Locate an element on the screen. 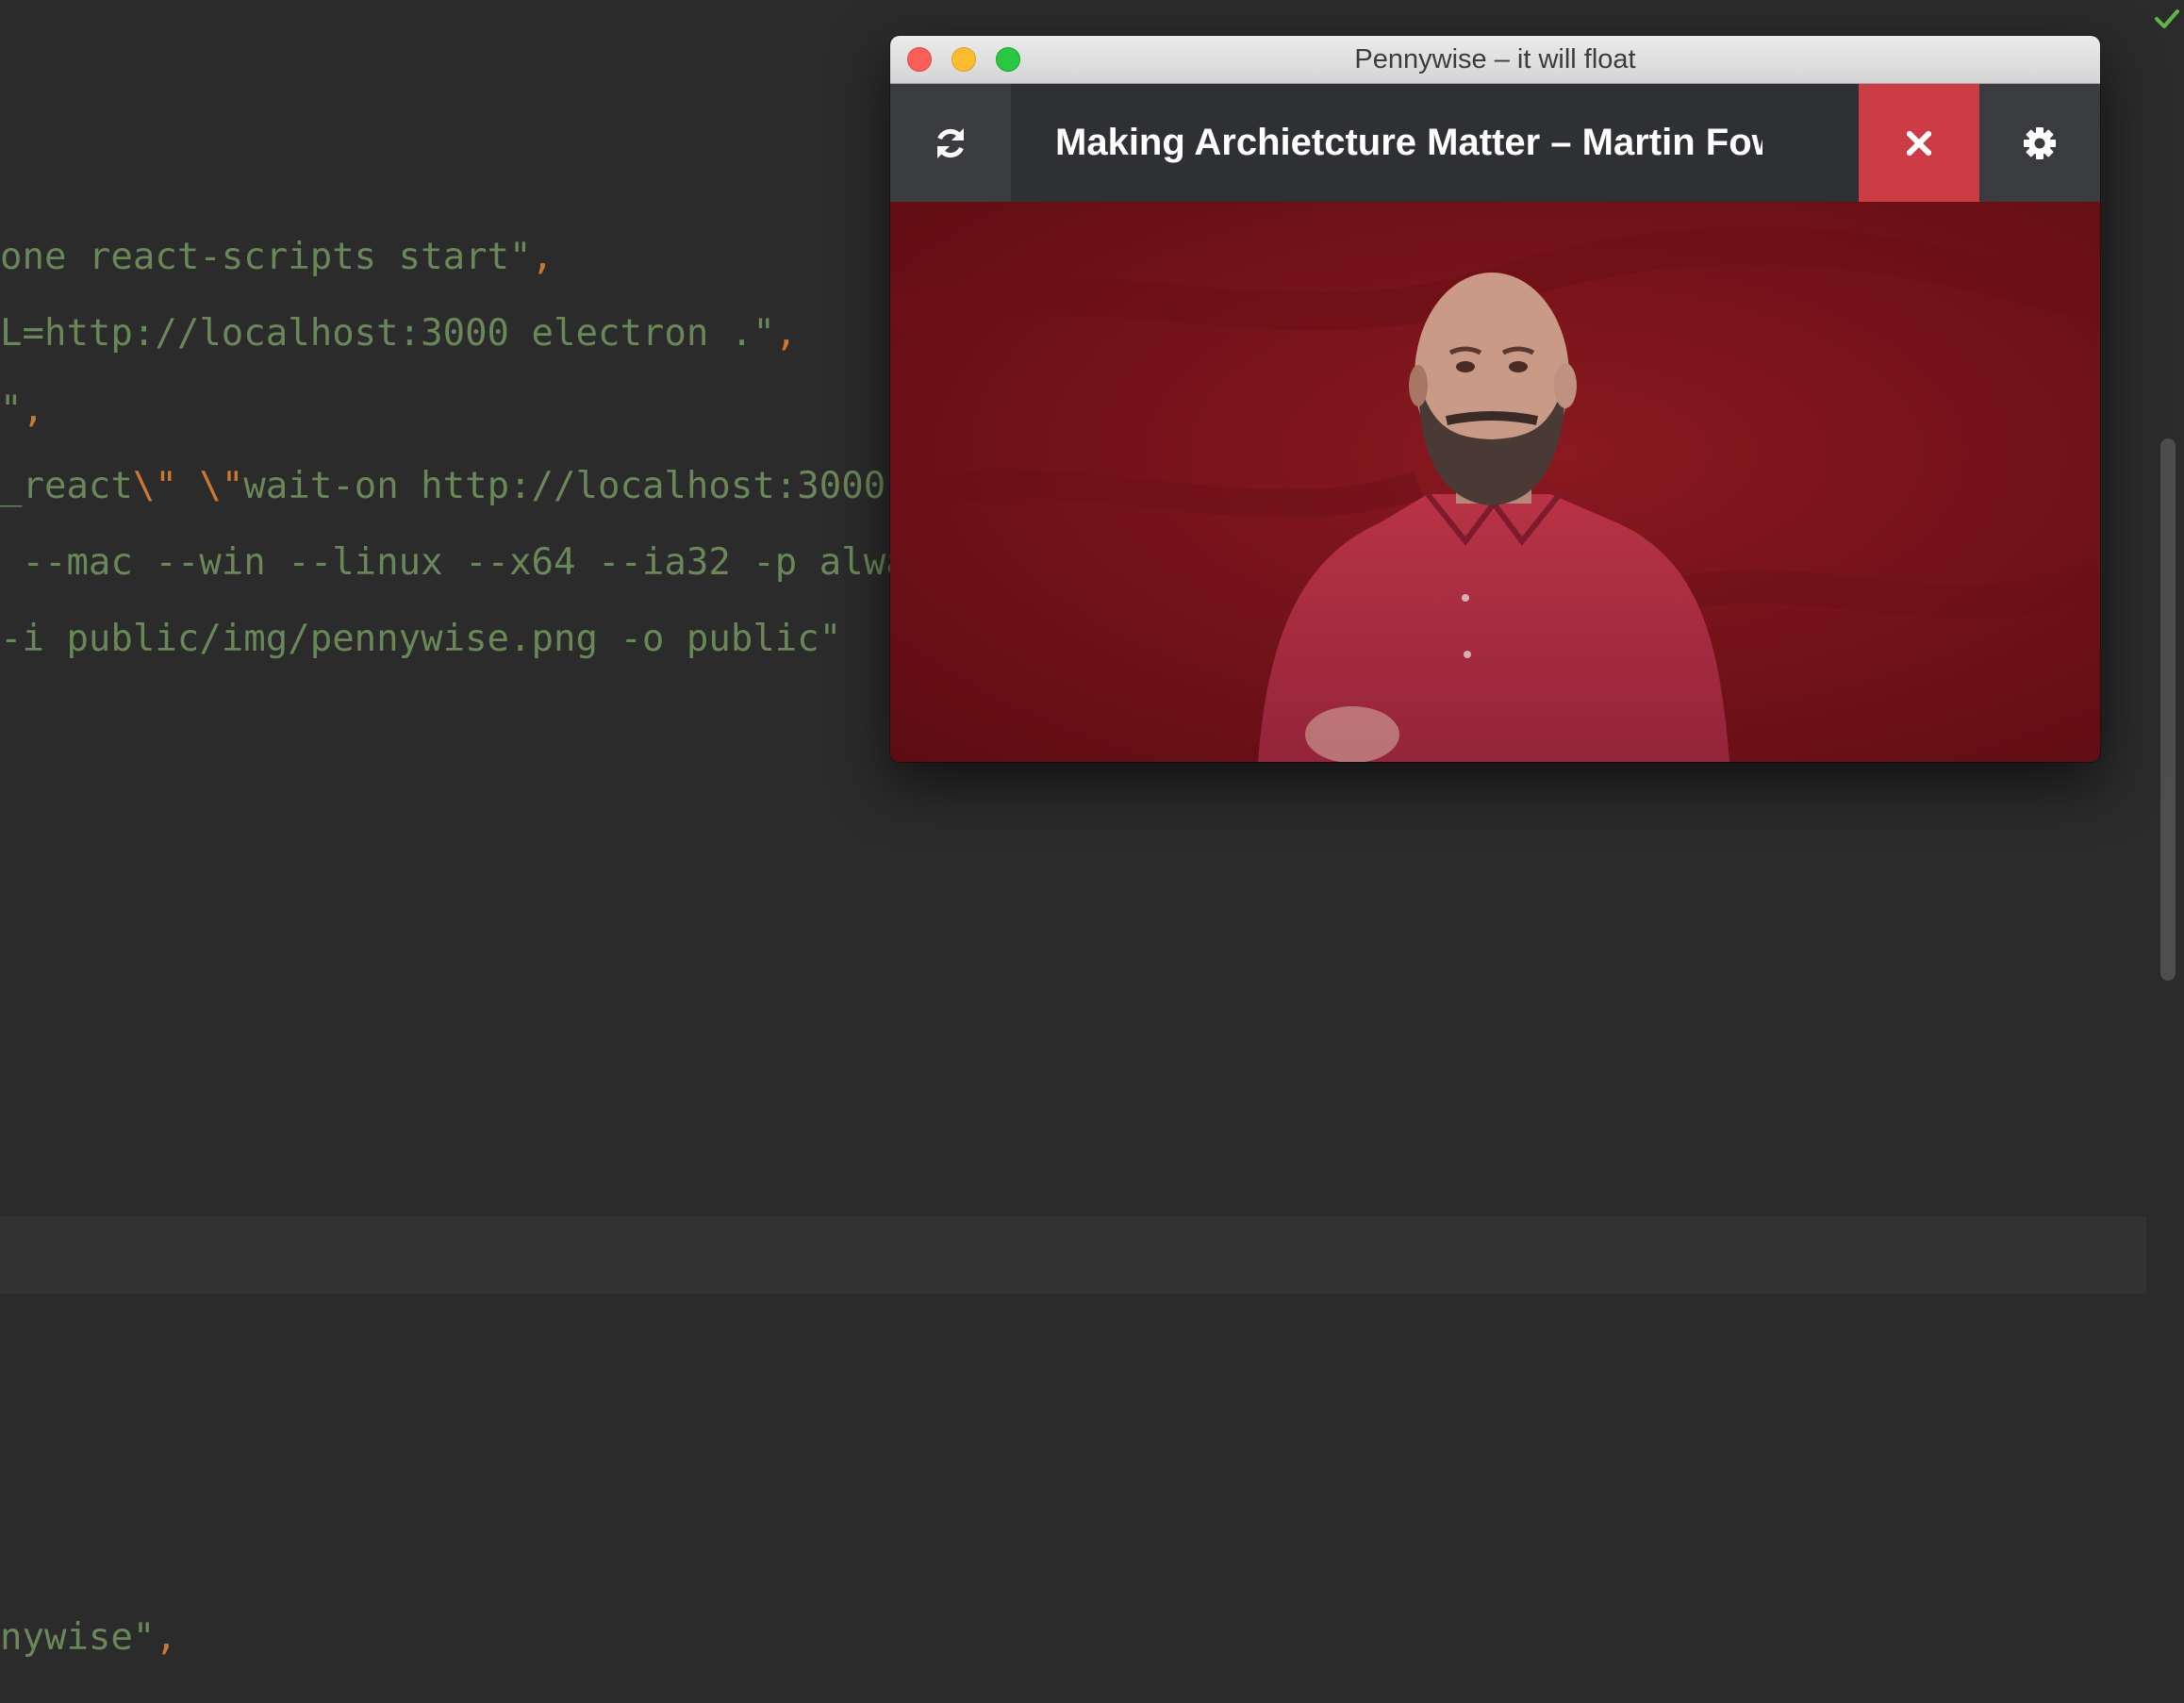 This screenshot has width=2184, height=1703. code-line: -i public/img/pennywise.png -o public" is located at coordinates (420, 639).